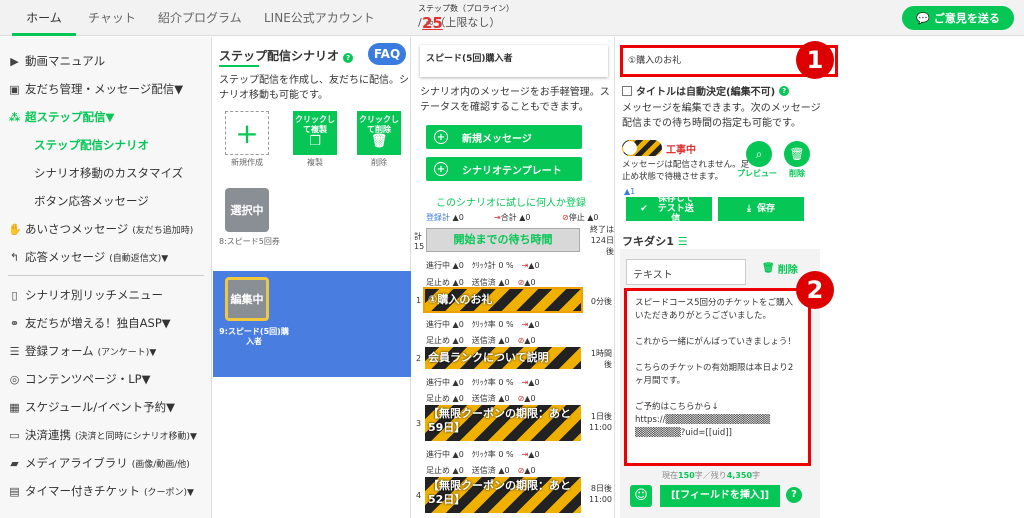 Image resolution: width=1024 pixels, height=518 pixels. What do you see at coordinates (91, 407) in the screenshot?
I see `sidebar-item-schedule: ▦ スケジュール/イベント予約▼` at bounding box center [91, 407].